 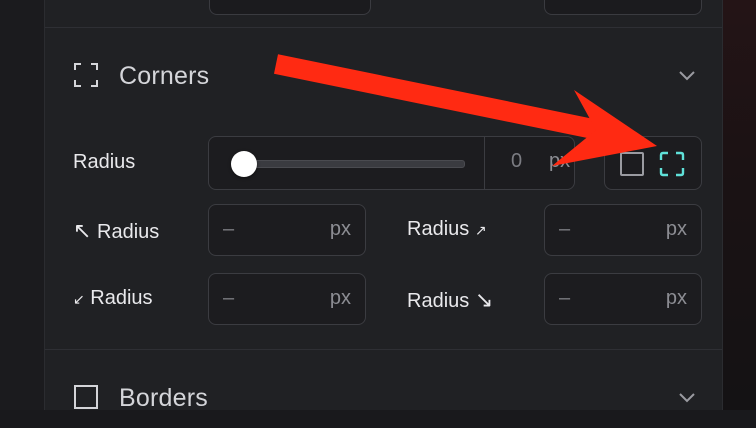 I want to click on borders-section-header: Borders, so click(x=383, y=398).